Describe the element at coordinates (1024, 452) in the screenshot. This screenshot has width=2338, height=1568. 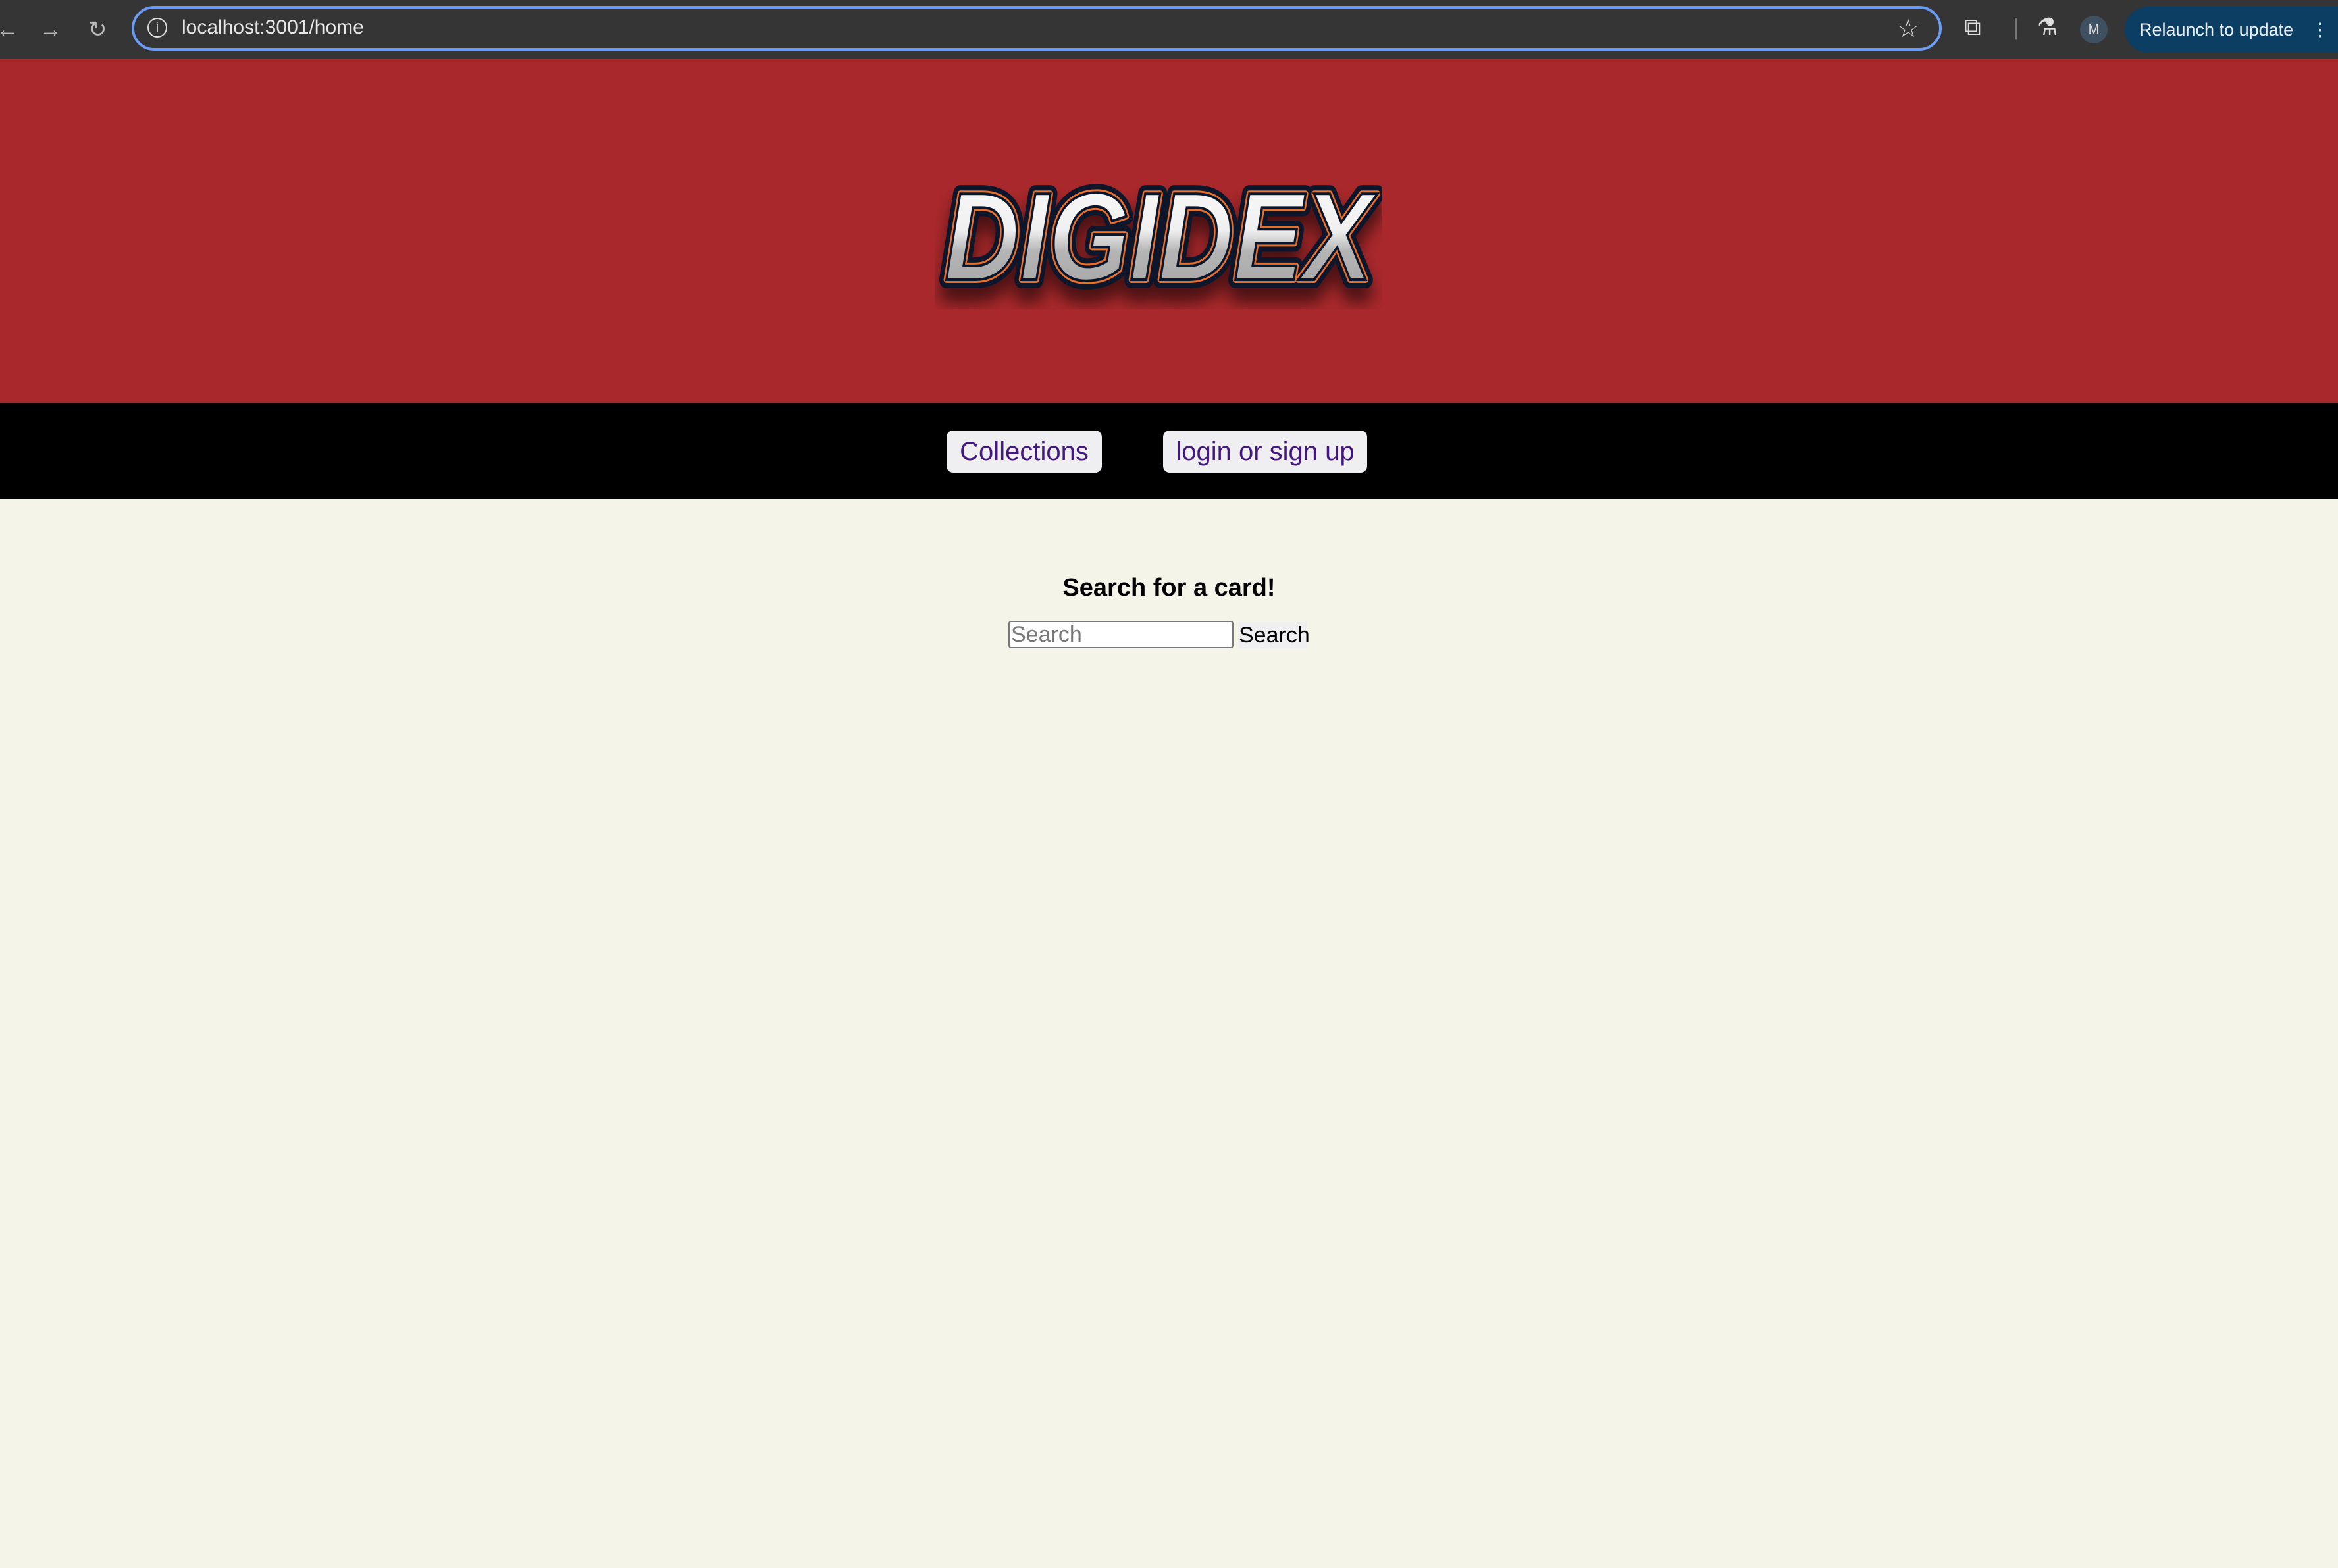
I see `collections-button: Collections` at that location.